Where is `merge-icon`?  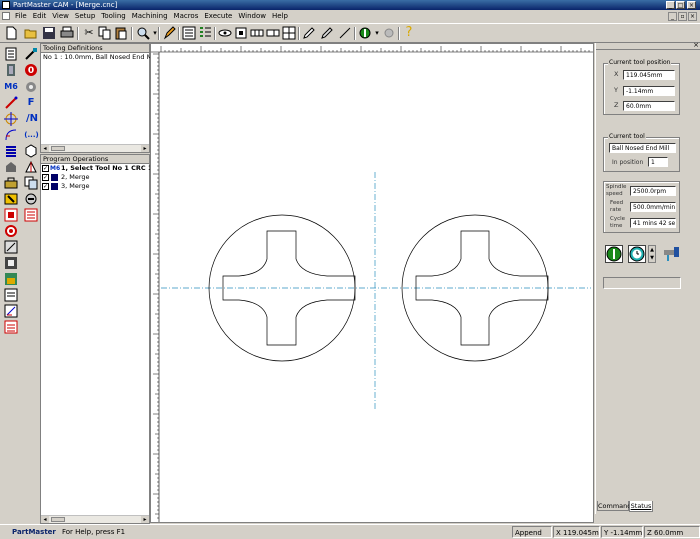
merge-icon is located at coordinates (54, 177).